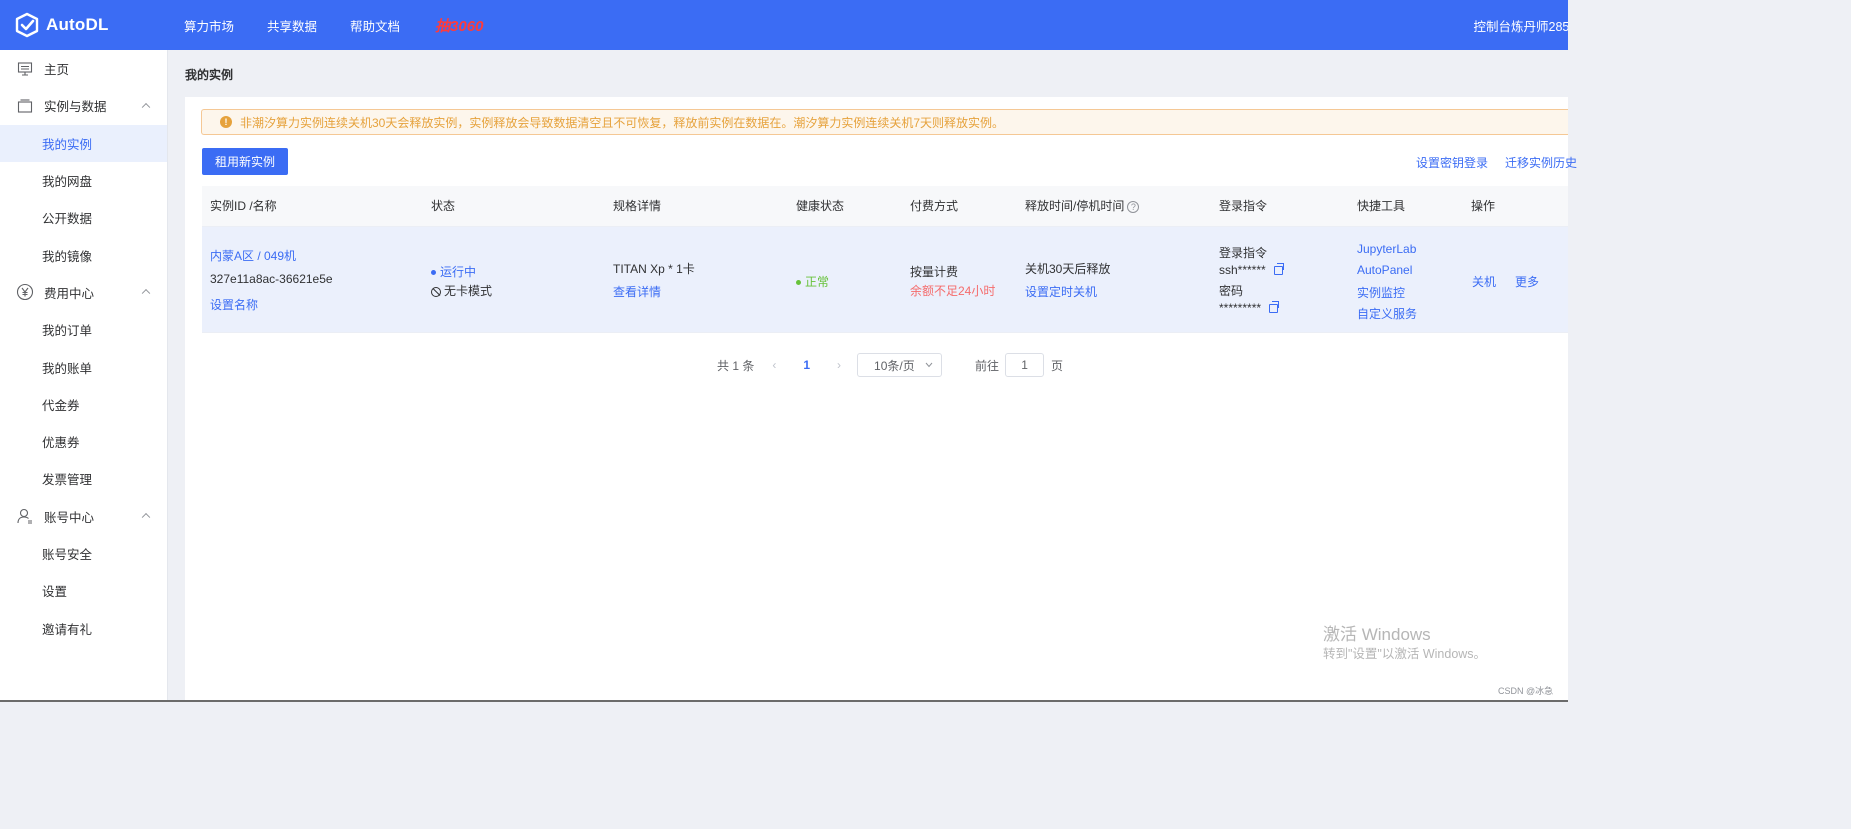 The width and height of the screenshot is (1851, 829). Describe the element at coordinates (1061, 291) in the screenshot. I see `timed-shutdown-link: 设置定时关机` at that location.